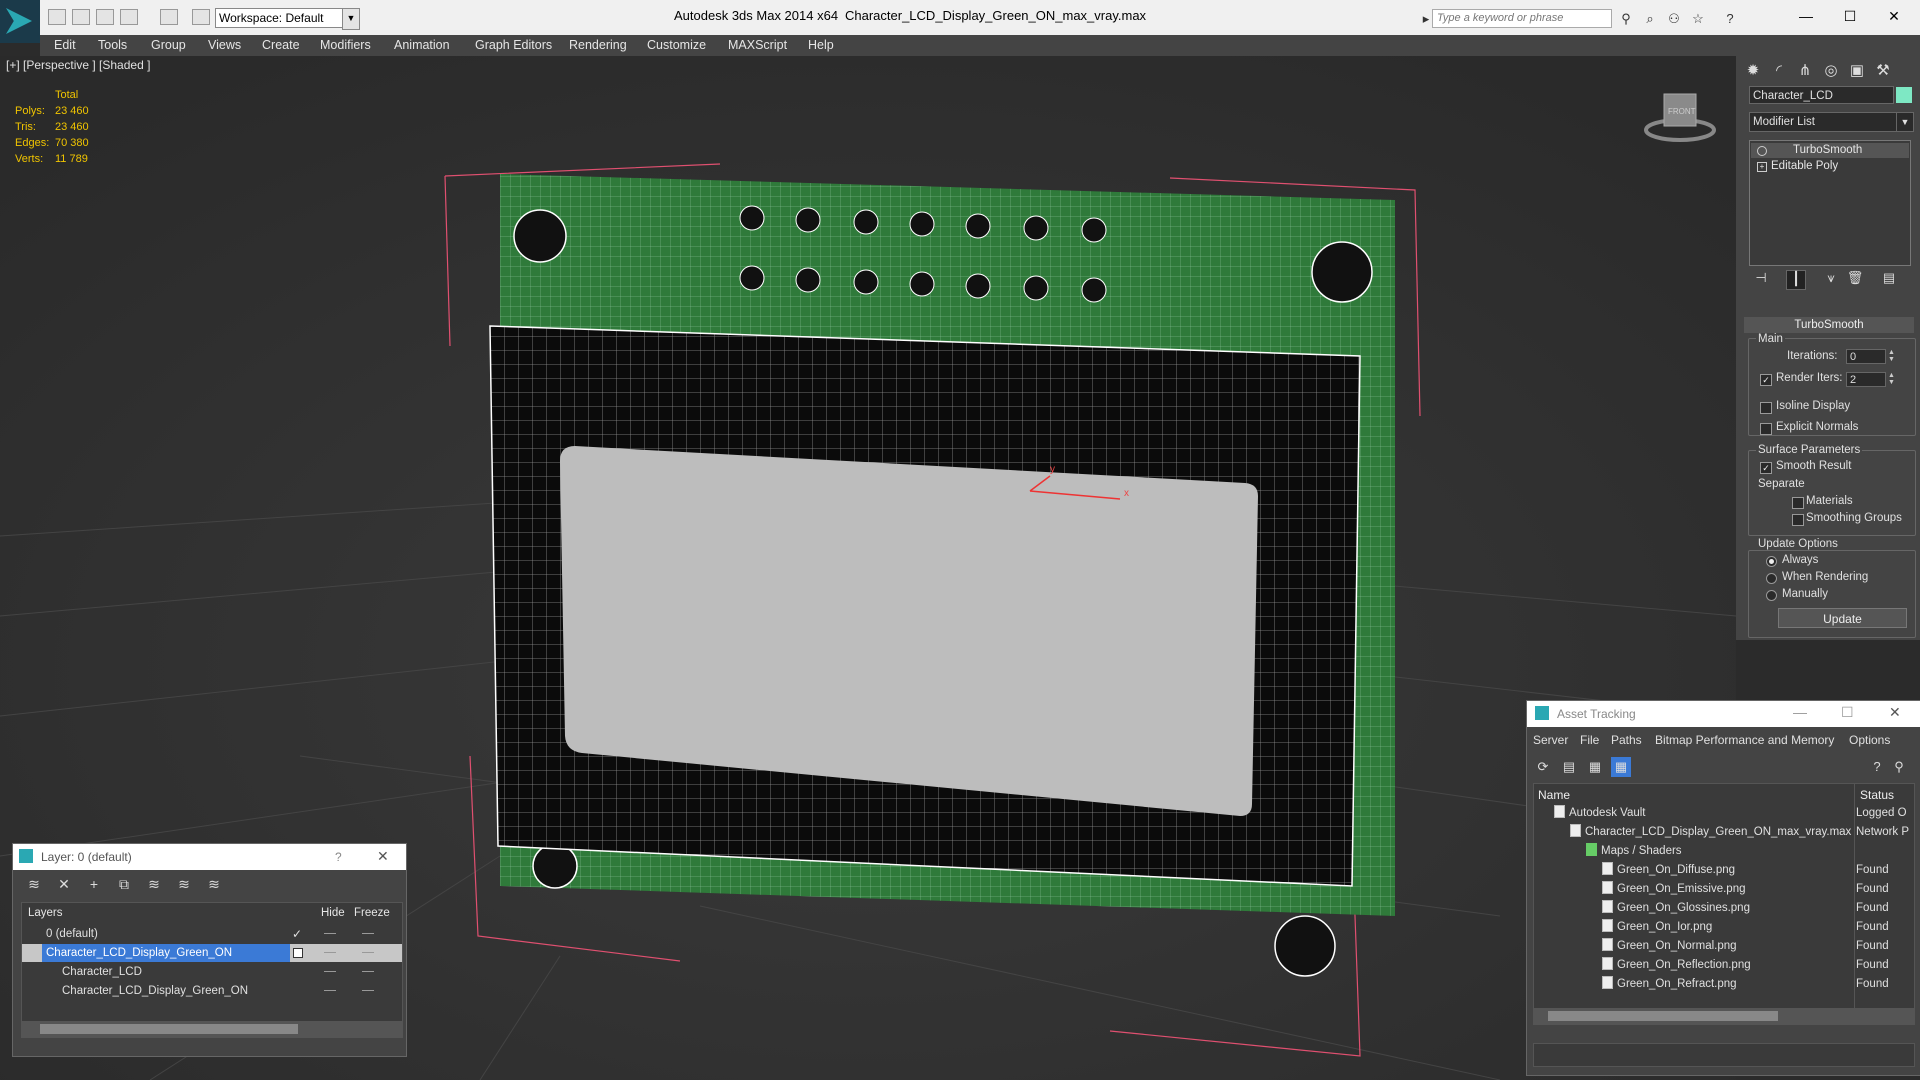  Describe the element at coordinates (154, 886) in the screenshot. I see `highlight-layer-icon: ≋` at that location.